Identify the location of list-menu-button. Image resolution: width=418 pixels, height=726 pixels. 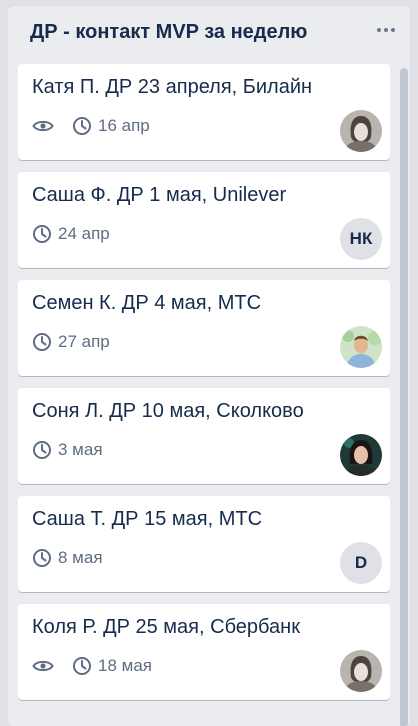
(386, 30).